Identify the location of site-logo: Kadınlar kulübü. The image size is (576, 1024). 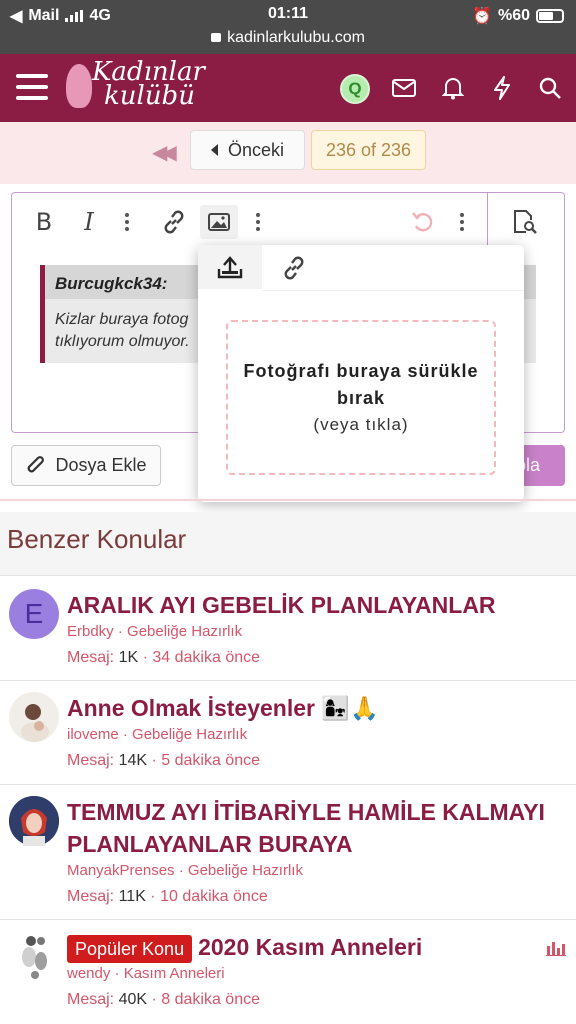
(135, 85).